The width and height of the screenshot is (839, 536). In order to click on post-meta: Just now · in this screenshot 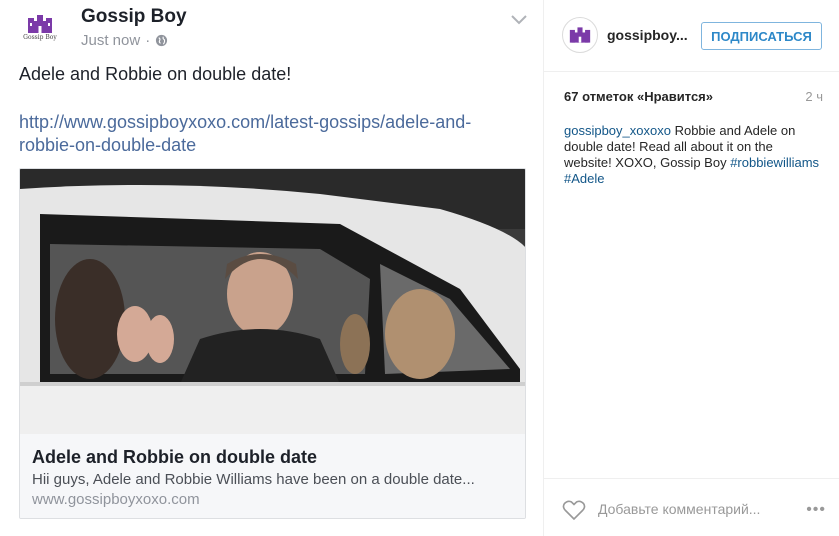, I will do `click(124, 40)`.